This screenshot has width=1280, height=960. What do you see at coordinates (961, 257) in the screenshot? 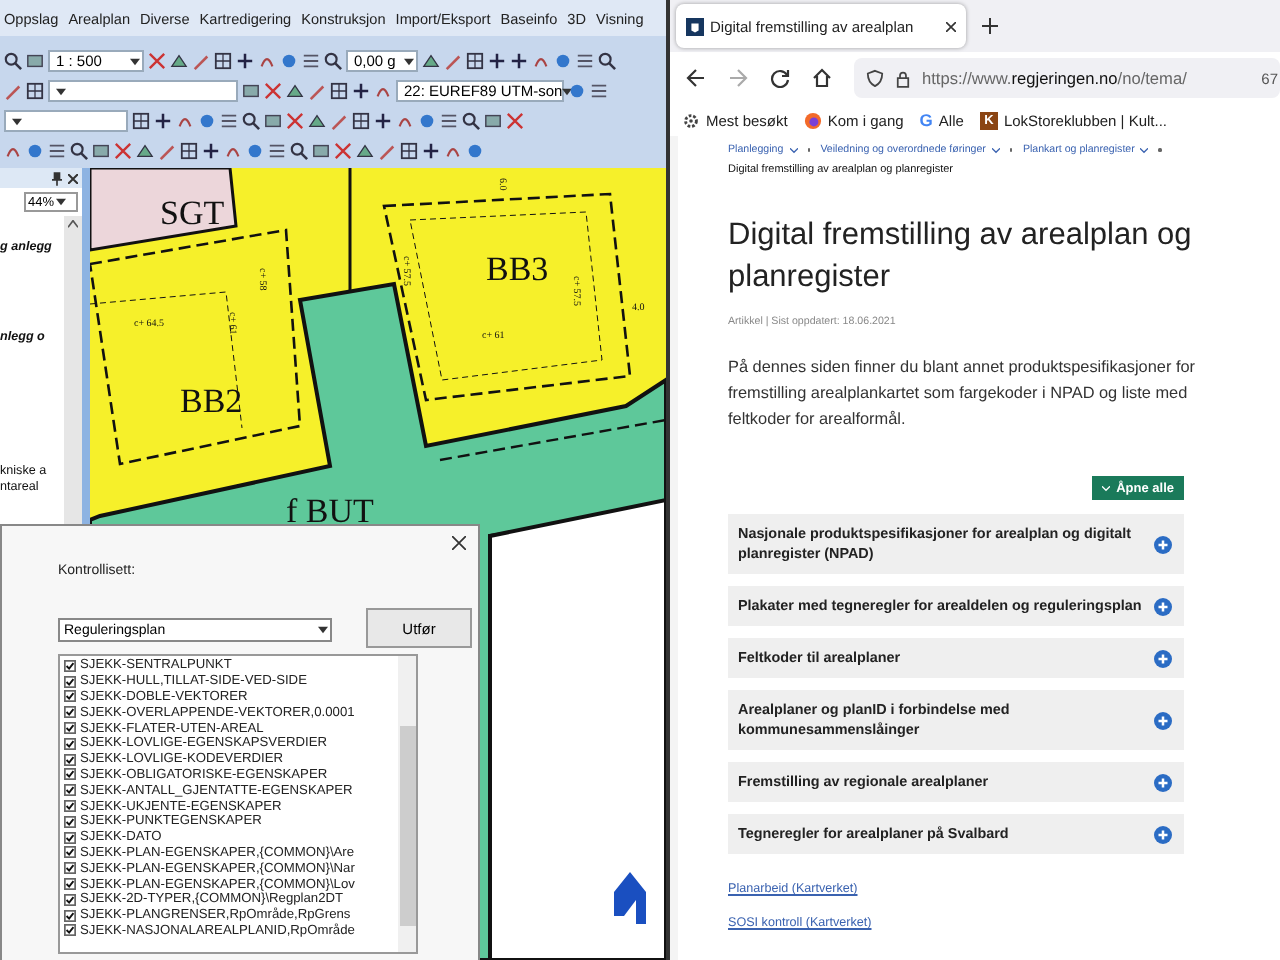
I see `page-title: Digital fremstilling av arealplan og planregister` at bounding box center [961, 257].